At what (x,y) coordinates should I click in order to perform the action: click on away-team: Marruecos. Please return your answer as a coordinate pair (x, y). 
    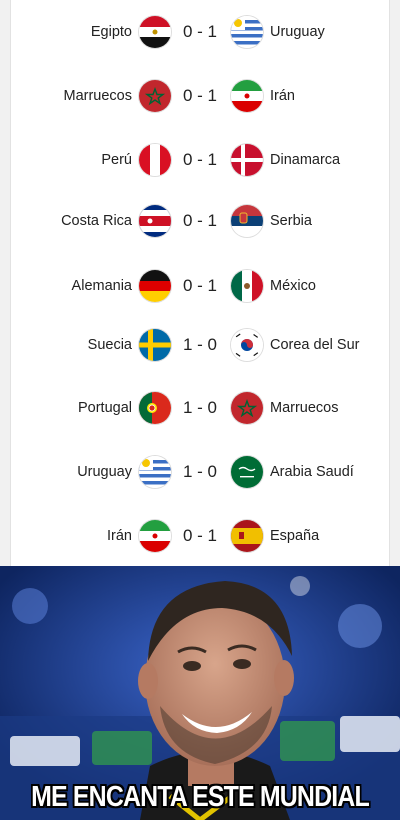
    Looking at the image, I should click on (304, 408).